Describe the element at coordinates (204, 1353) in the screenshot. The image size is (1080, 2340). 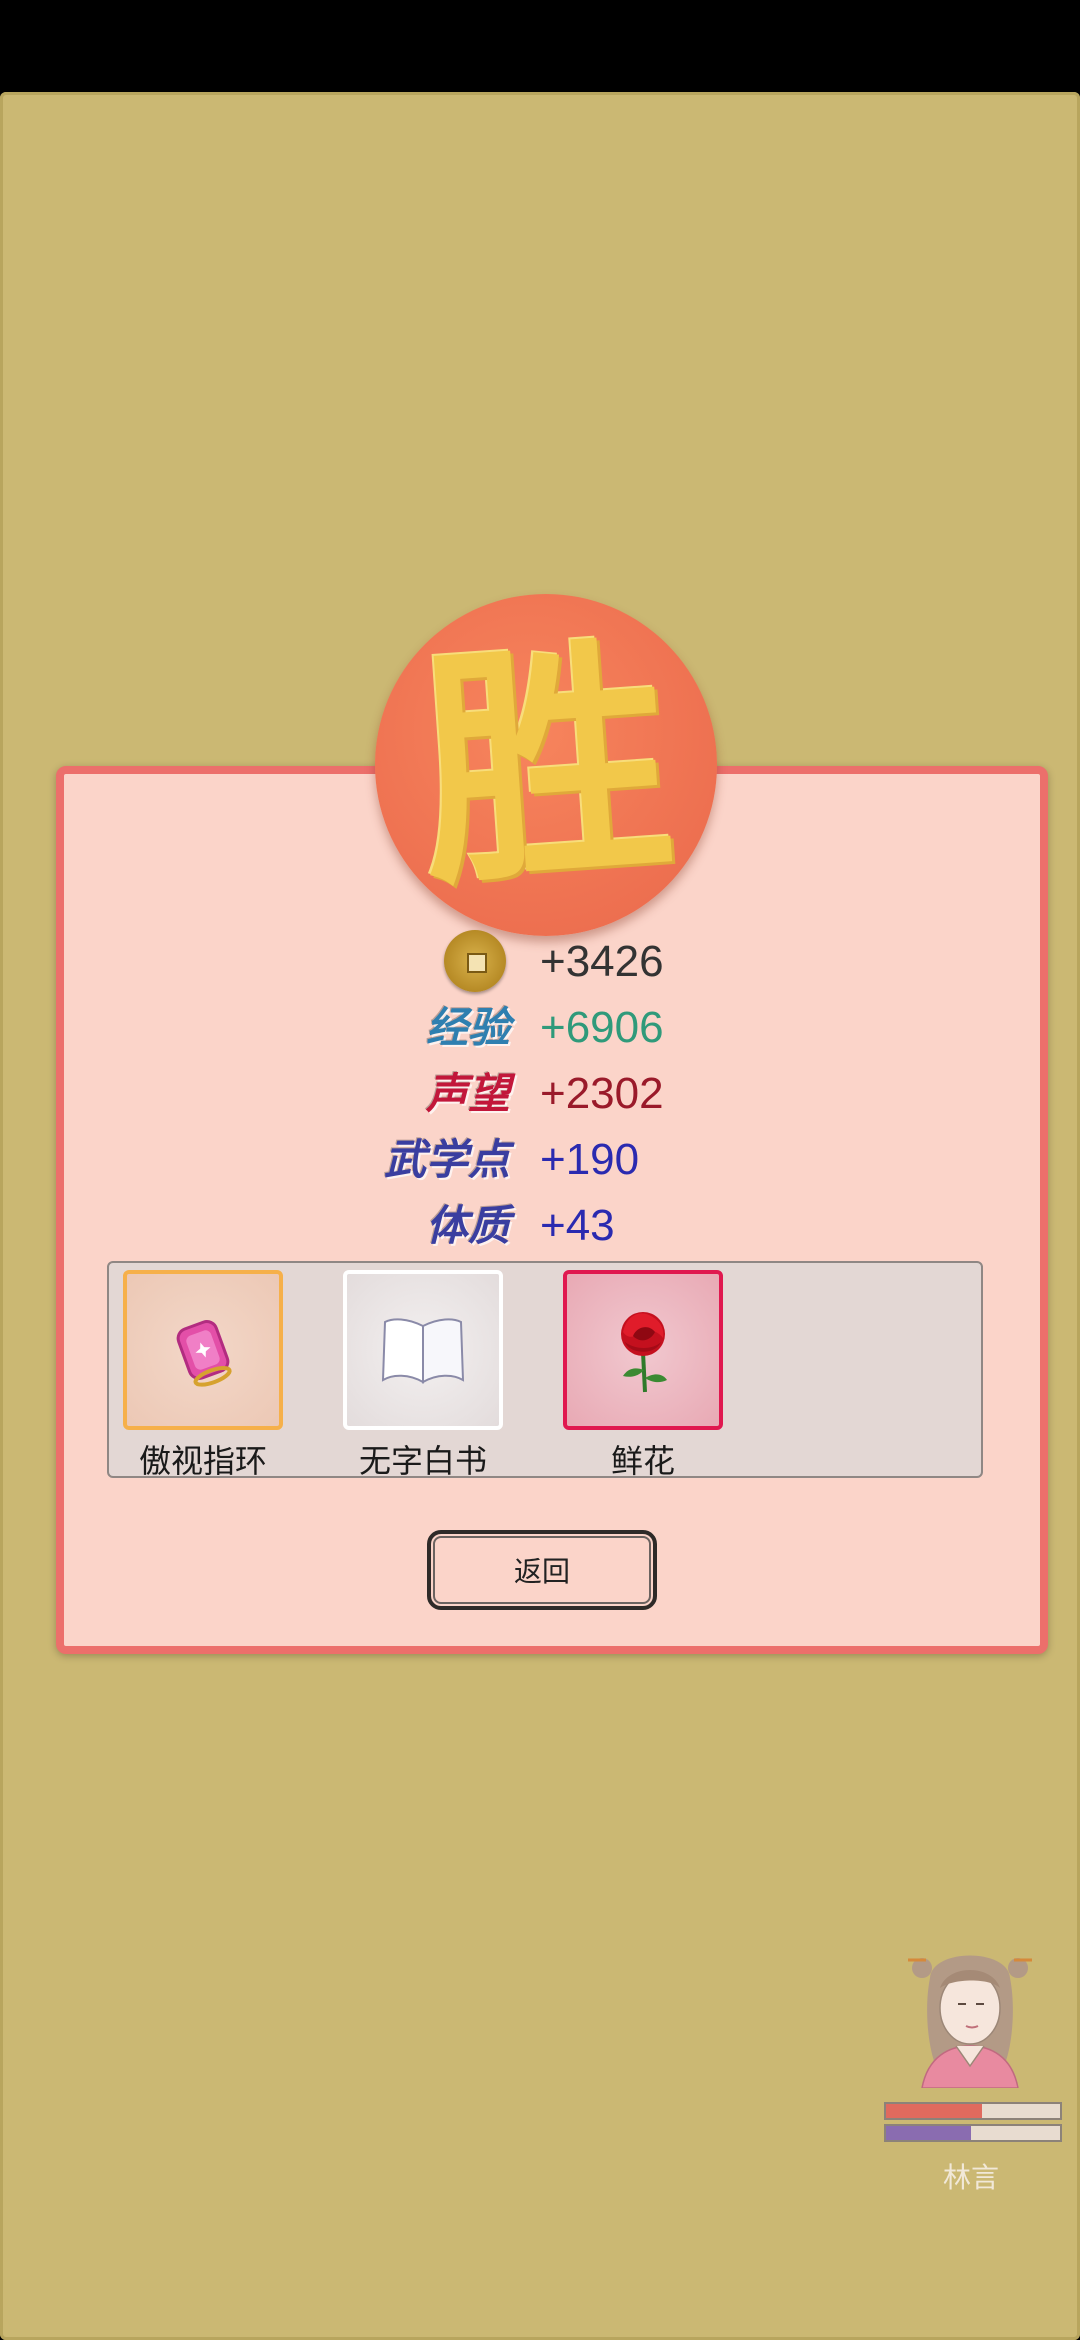
I see `ring-icon` at that location.